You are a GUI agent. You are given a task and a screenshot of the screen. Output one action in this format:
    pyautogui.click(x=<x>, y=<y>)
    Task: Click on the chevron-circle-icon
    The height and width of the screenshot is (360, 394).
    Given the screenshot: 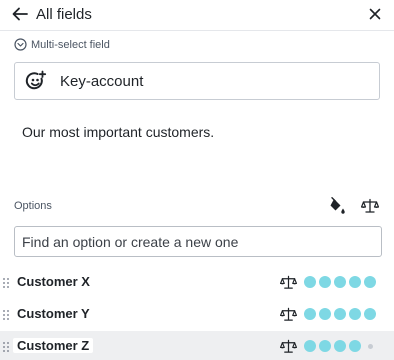 What is the action you would take?
    pyautogui.click(x=20, y=44)
    